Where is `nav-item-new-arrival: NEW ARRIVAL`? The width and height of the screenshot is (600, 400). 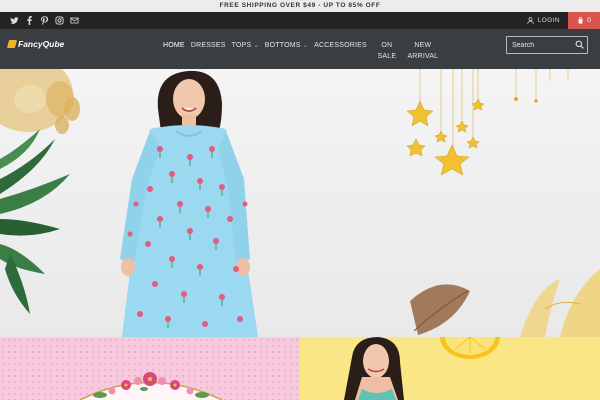 nav-item-new-arrival: NEW ARRIVAL is located at coordinates (423, 45).